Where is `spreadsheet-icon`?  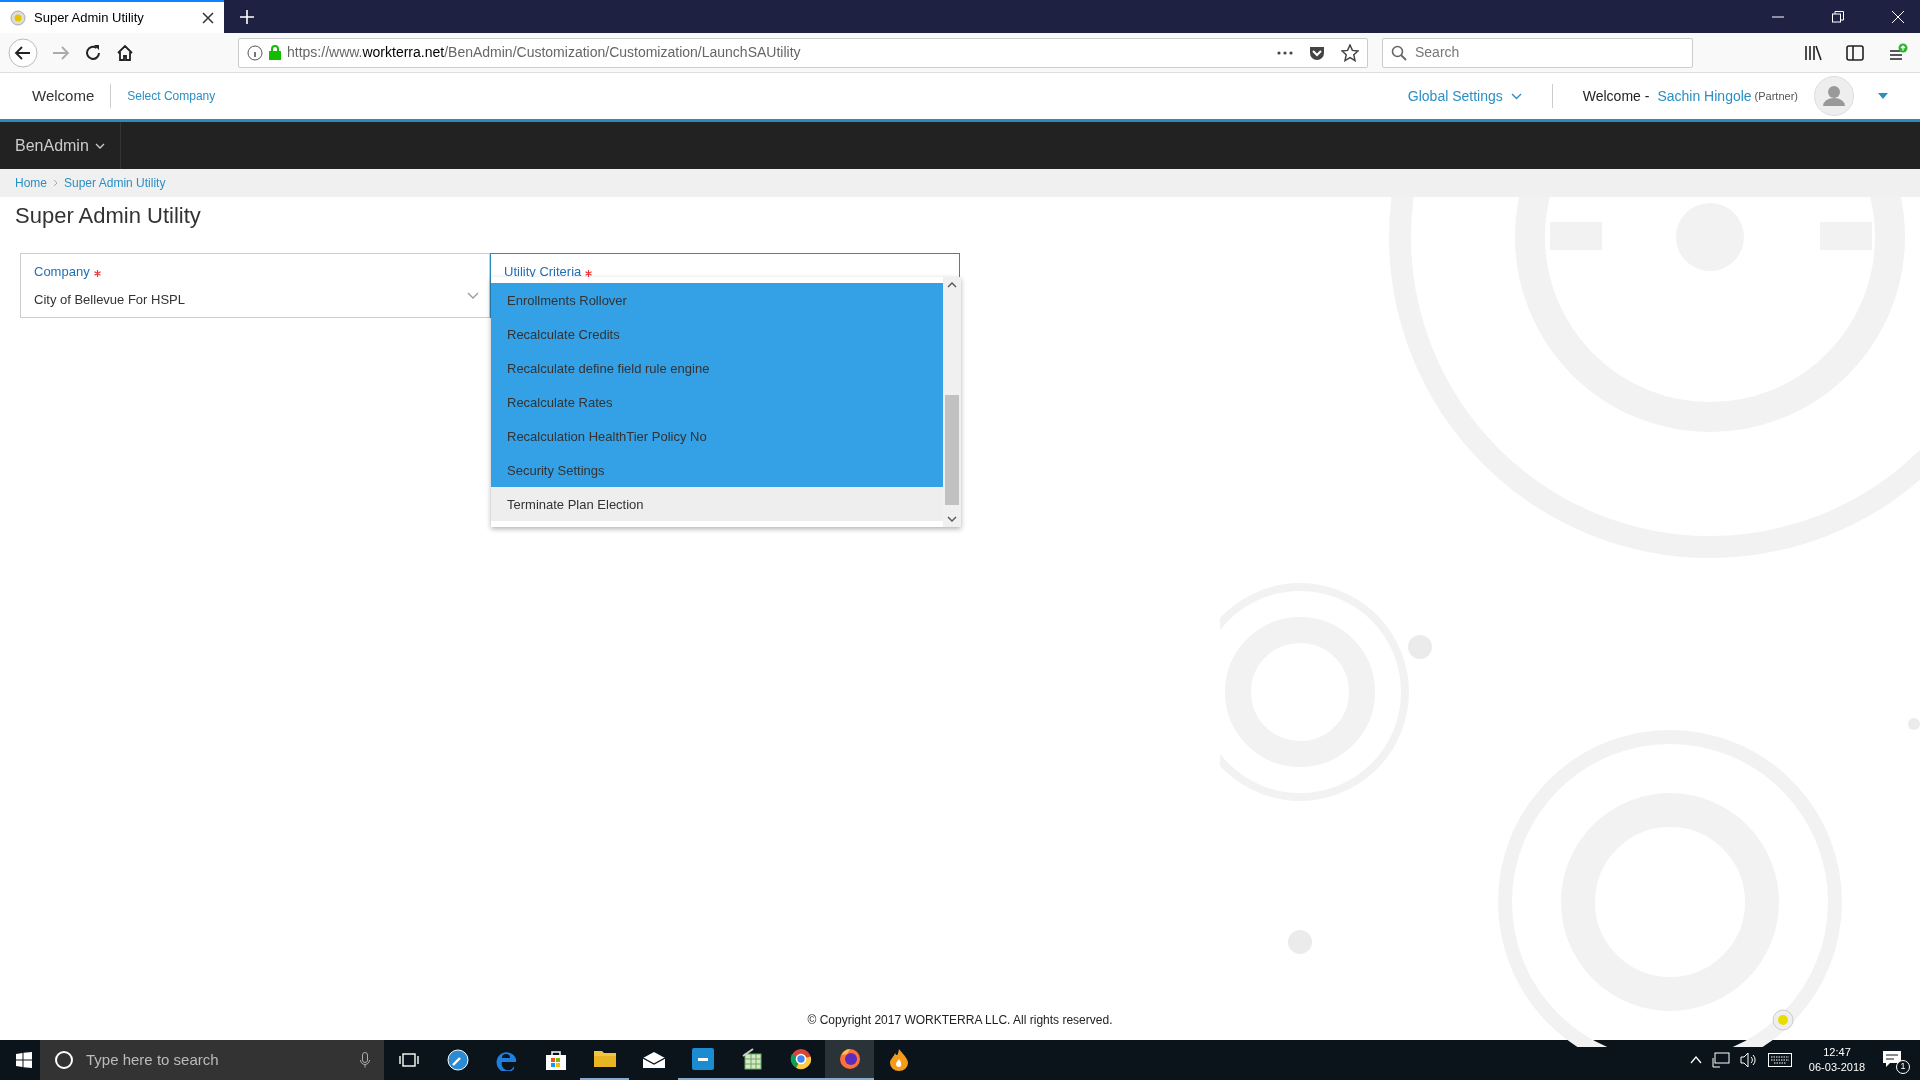 spreadsheet-icon is located at coordinates (751, 1059).